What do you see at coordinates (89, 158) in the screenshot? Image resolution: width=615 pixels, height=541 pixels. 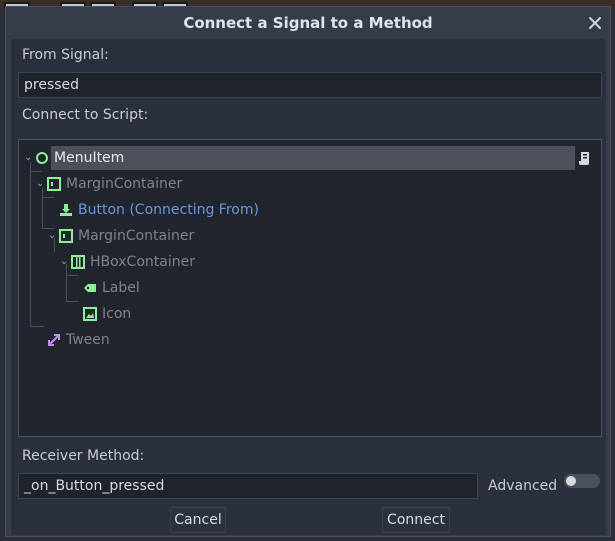 I see `tree-item-label: MenuItem` at bounding box center [89, 158].